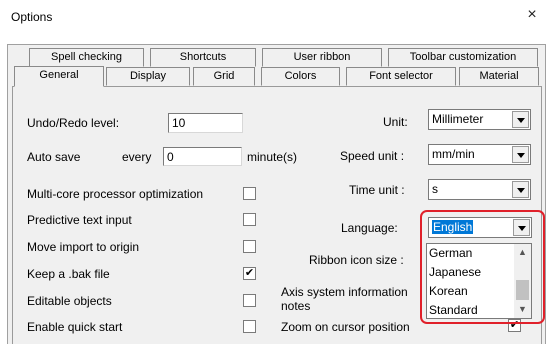 Image resolution: width=553 pixels, height=344 pixels. I want to click on checkbox-editable, so click(249, 300).